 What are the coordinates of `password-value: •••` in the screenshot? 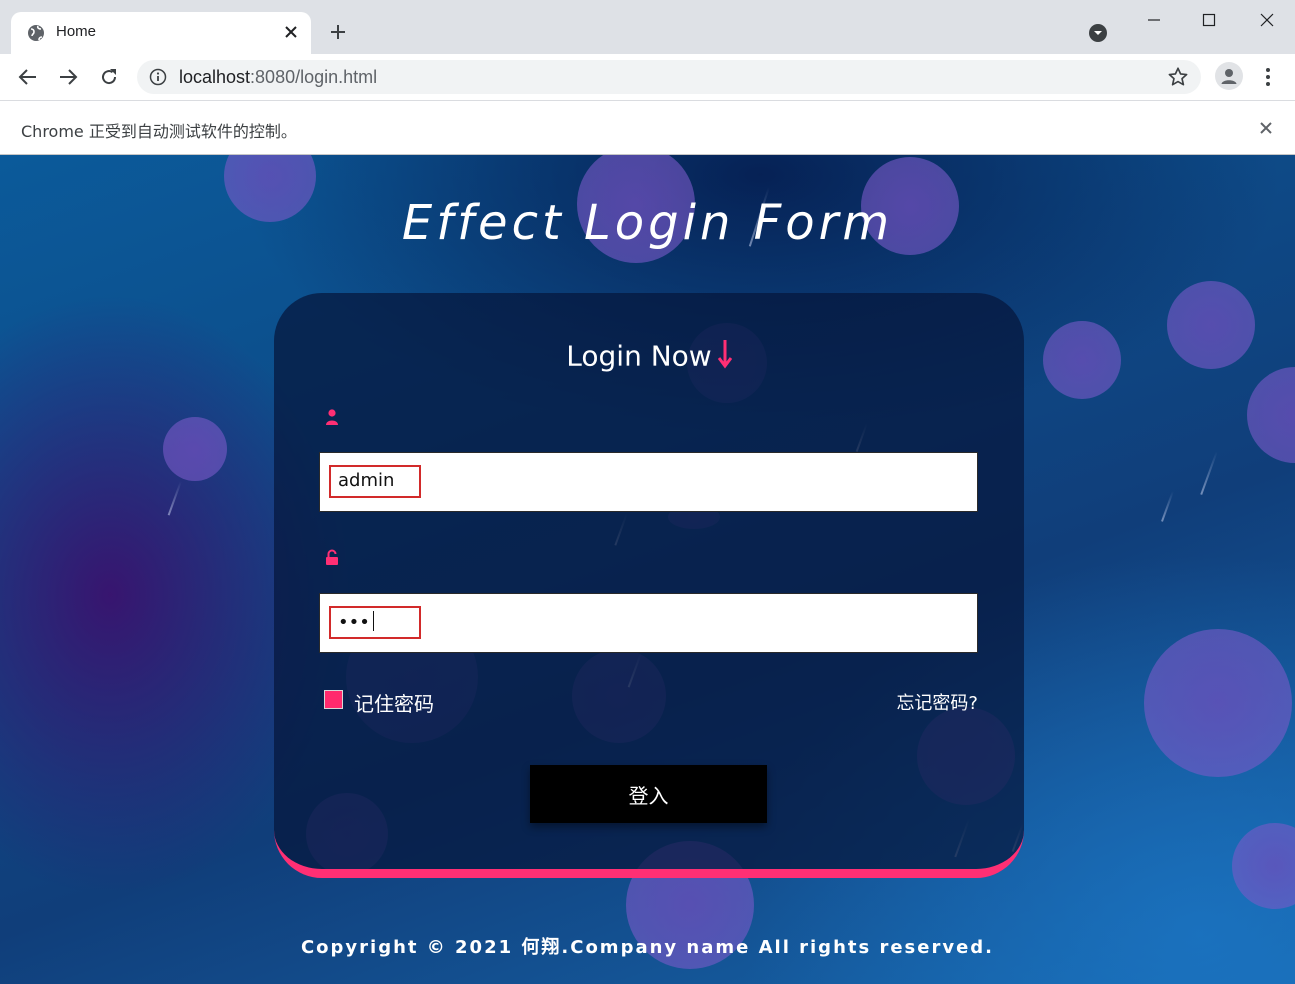 It's located at (356, 622).